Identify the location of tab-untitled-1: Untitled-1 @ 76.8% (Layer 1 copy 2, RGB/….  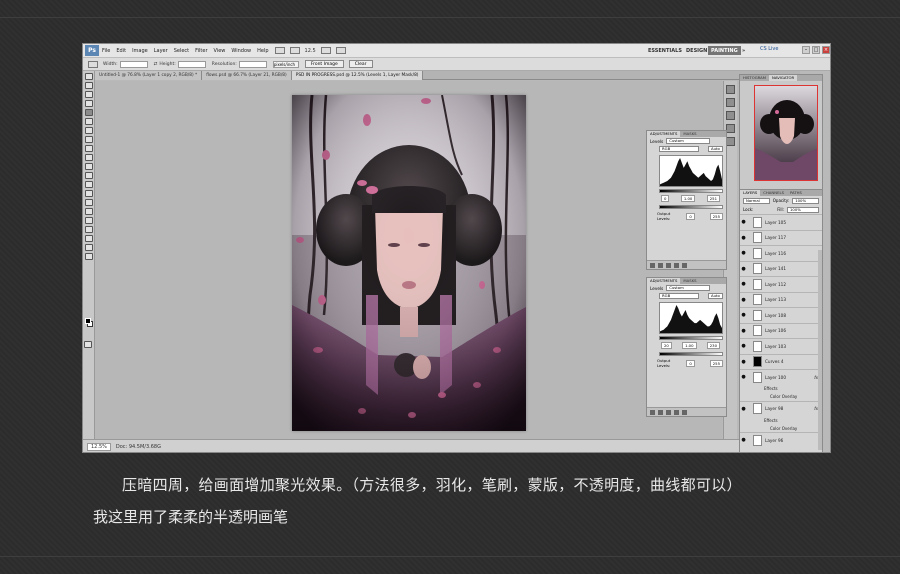
(149, 75).